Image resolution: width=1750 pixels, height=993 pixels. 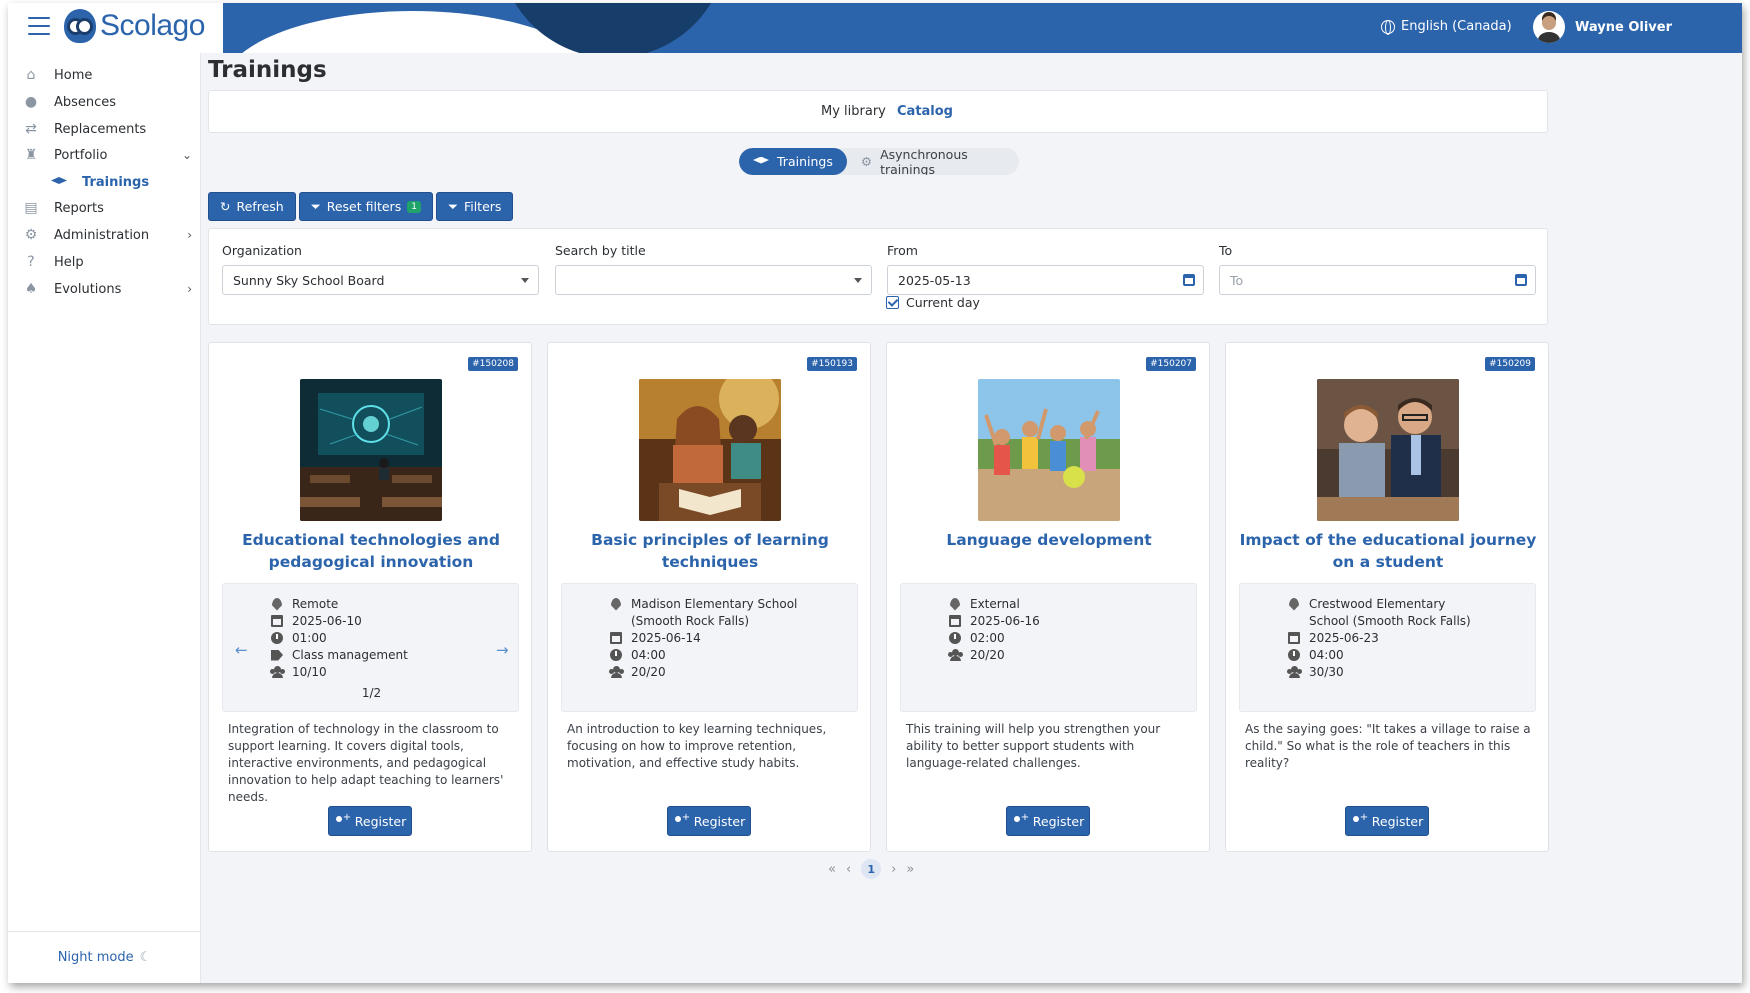 What do you see at coordinates (107, 155) in the screenshot?
I see `sidebar-item-portfolio: ♜ Portfolio ⌄` at bounding box center [107, 155].